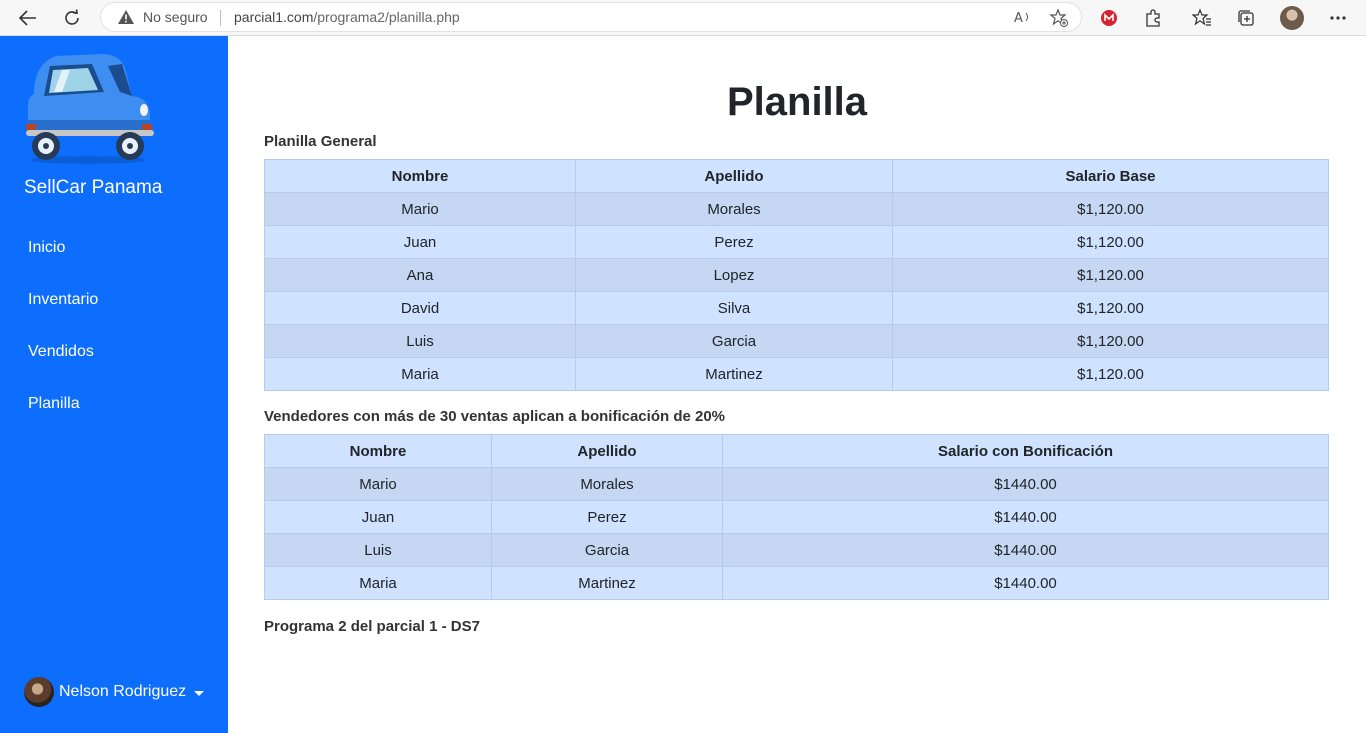 Image resolution: width=1366 pixels, height=733 pixels. I want to click on user-menu: Nelson Rodriguez, so click(114, 692).